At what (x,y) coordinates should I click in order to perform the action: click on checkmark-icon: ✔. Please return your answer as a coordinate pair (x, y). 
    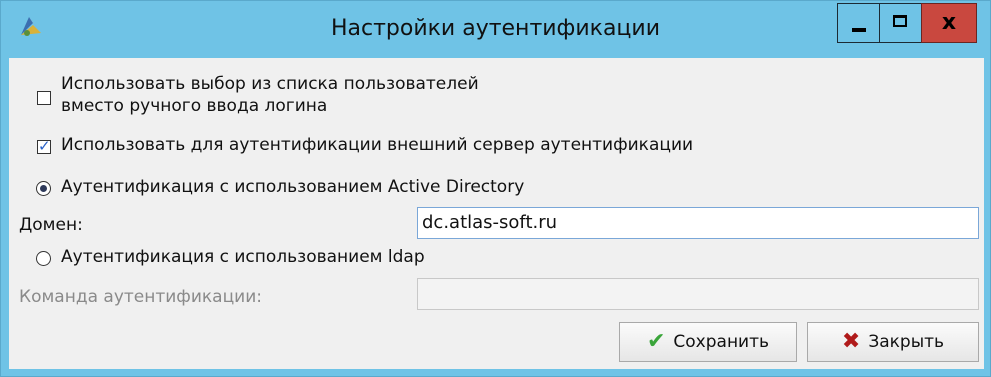
    Looking at the image, I should click on (656, 341).